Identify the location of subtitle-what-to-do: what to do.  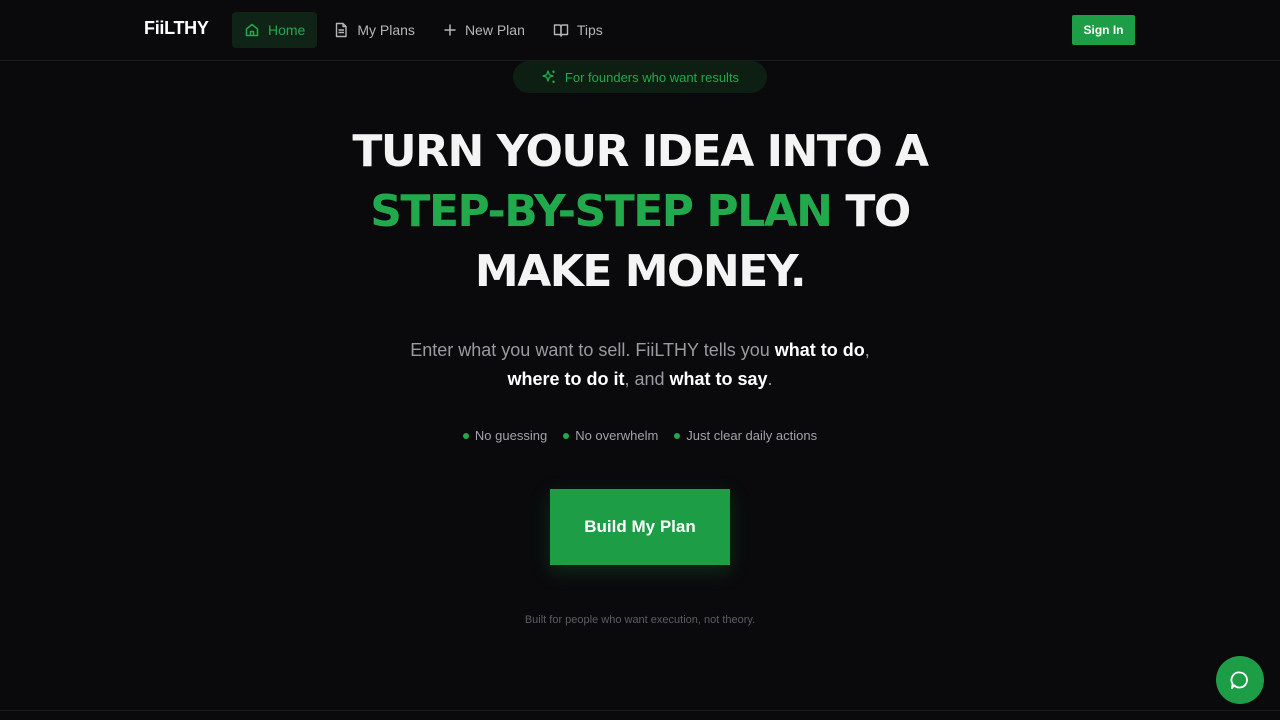
(819, 350).